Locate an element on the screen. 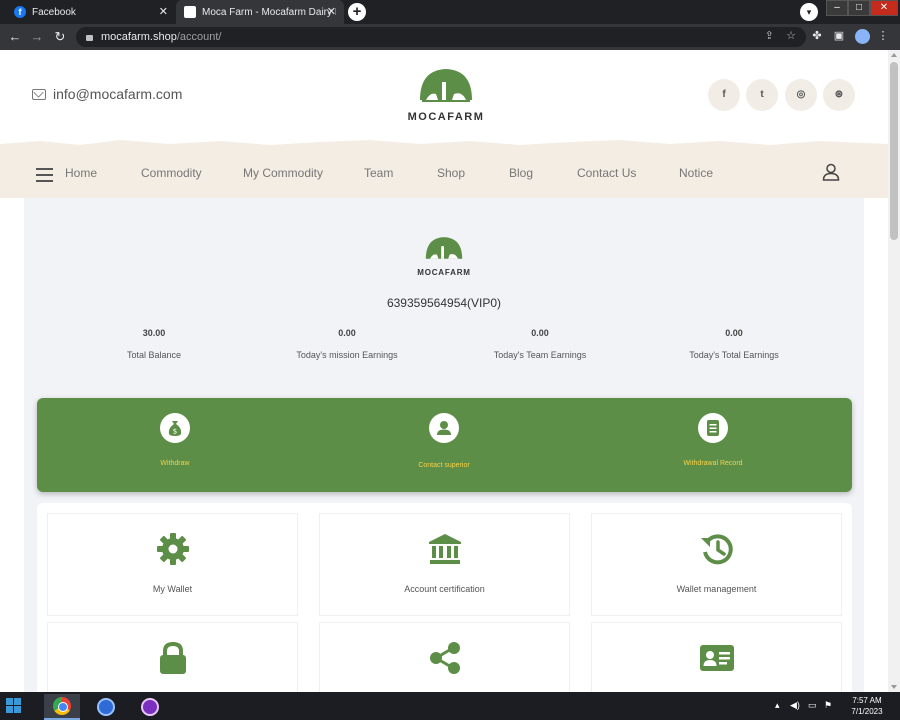 This screenshot has height=720, width=900. mocafarm-favicon is located at coordinates (190, 12).